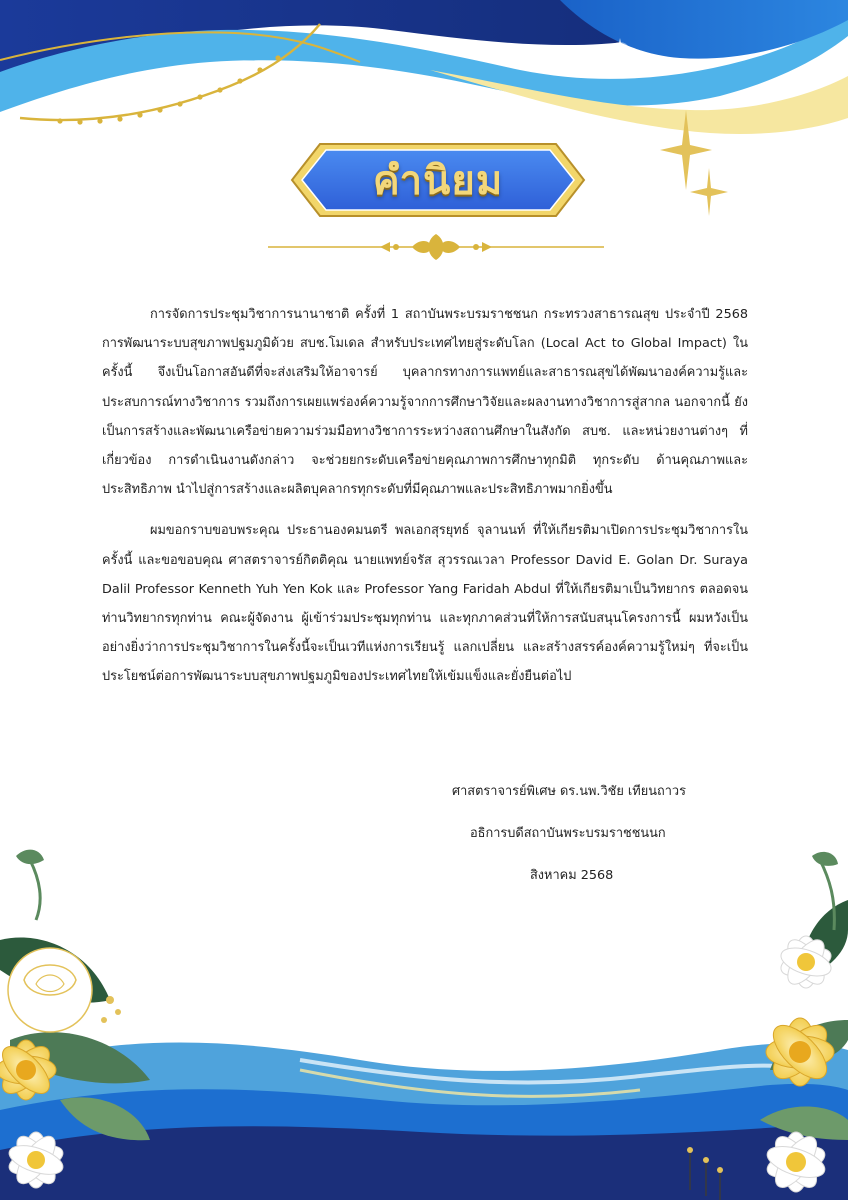  Describe the element at coordinates (569, 791) in the screenshot. I see `signature-name: ศาสตราจารย์พิเศษ ดร.นพ.วิชัย เทียนถาวร` at that location.